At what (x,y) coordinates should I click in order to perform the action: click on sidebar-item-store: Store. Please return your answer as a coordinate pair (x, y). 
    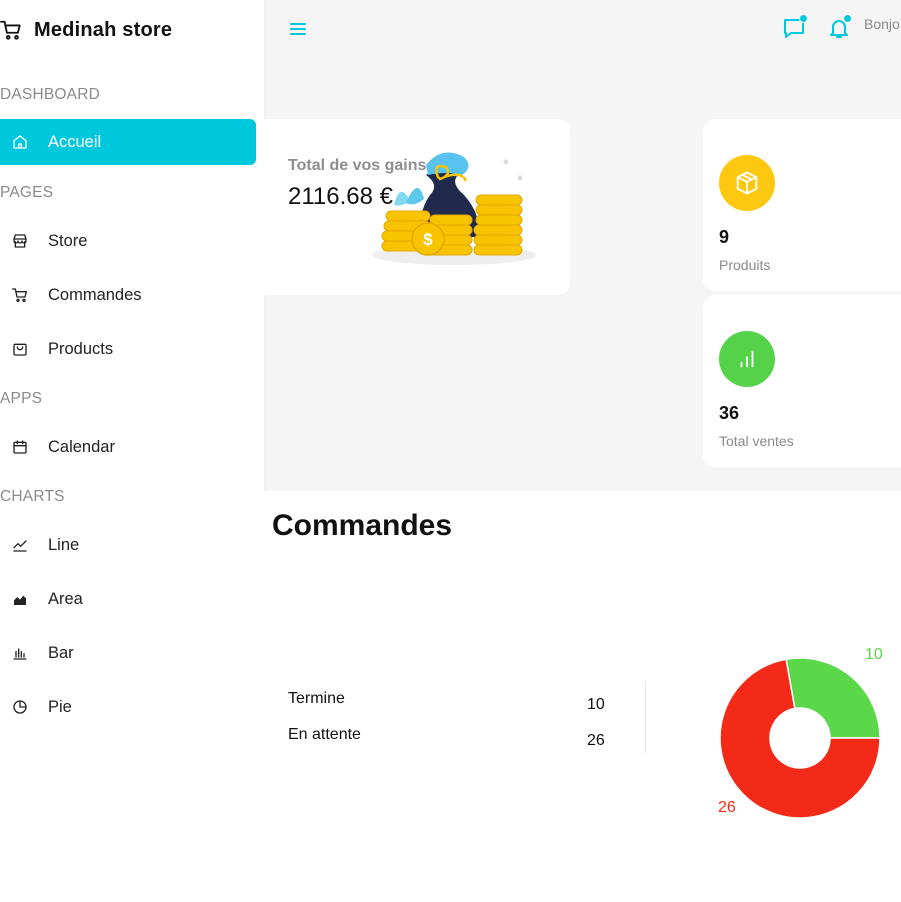
    Looking at the image, I should click on (128, 241).